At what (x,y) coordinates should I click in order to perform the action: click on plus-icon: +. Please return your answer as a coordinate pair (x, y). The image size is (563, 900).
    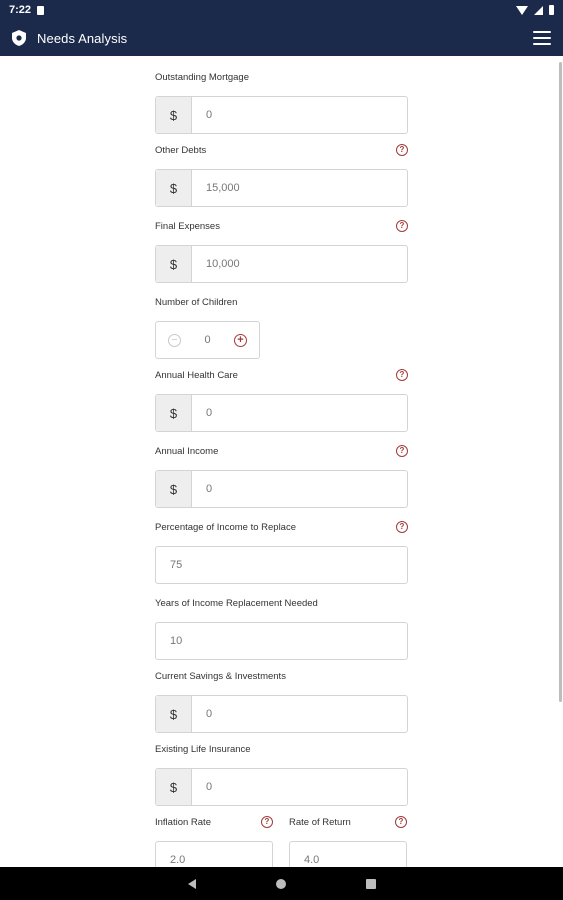
    Looking at the image, I should click on (240, 340).